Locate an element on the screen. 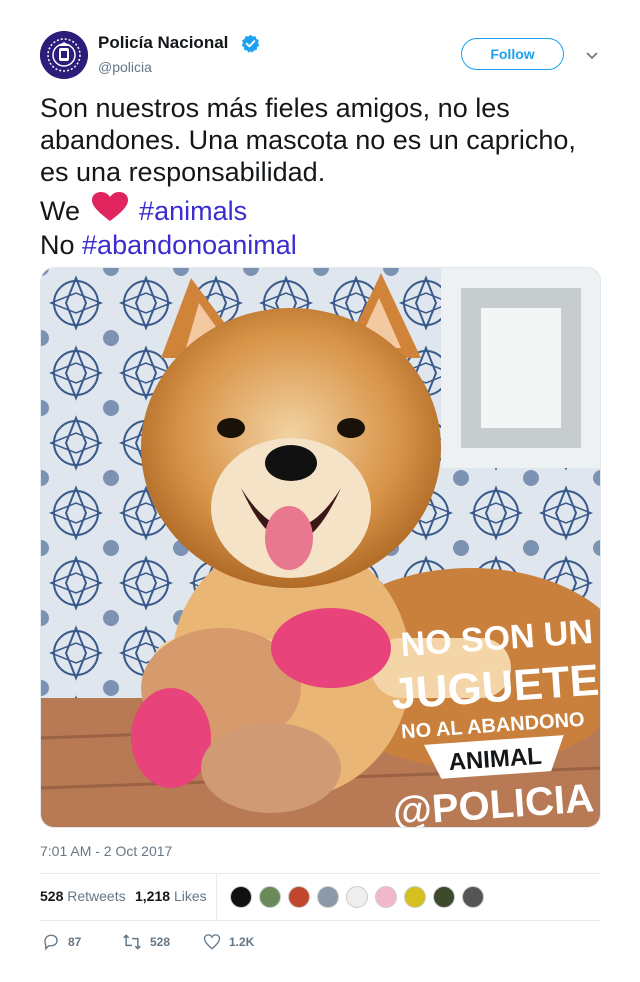 Image resolution: width=640 pixels, height=982 pixels. retweet-button: 528 is located at coordinates (146, 942).